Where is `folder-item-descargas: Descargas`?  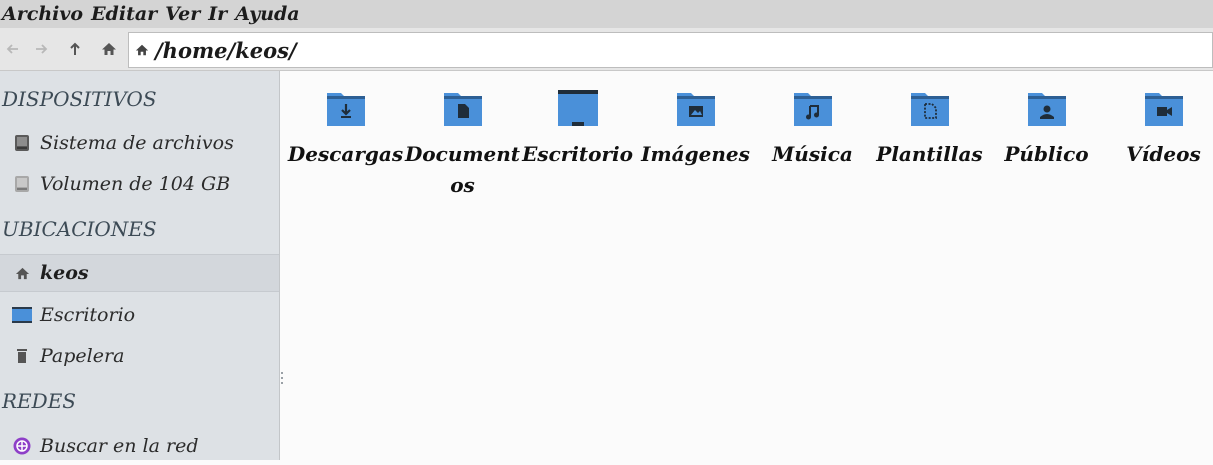 folder-item-descargas: Descargas is located at coordinates (345, 129).